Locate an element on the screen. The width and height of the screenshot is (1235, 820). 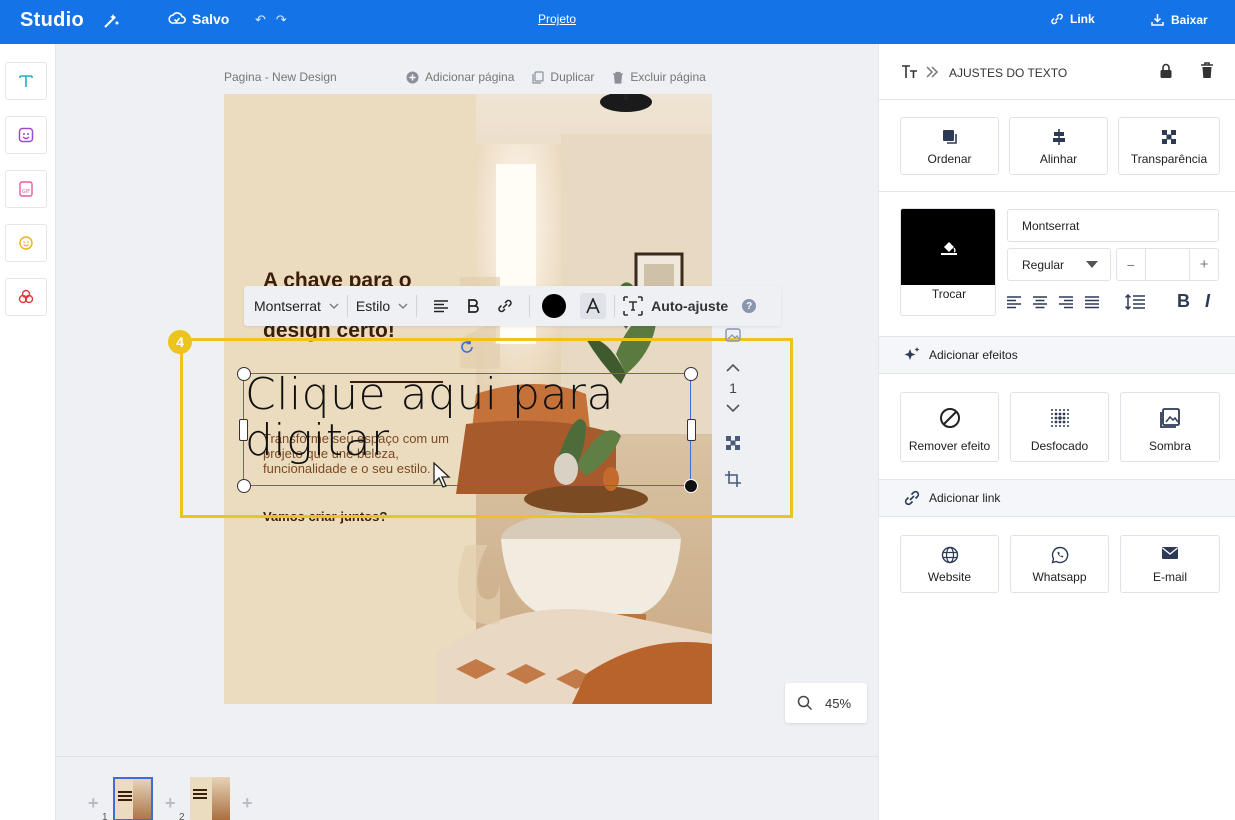
text-color-swatch is located at coordinates (554, 306).